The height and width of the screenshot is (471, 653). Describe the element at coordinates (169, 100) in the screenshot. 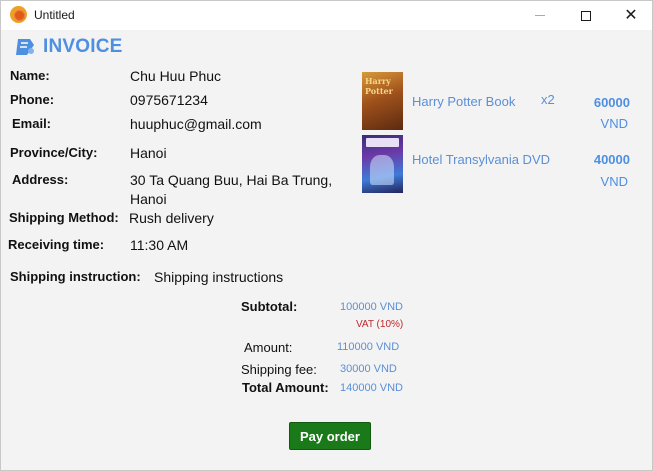

I see `phone-value: 0975671234` at that location.